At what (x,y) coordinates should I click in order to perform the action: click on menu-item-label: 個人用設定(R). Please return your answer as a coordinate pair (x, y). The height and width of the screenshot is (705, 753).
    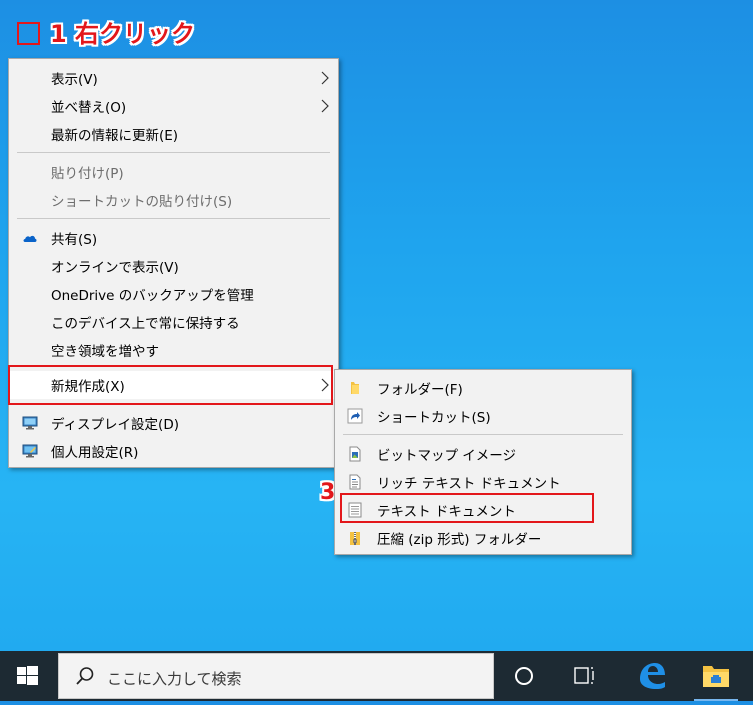
    Looking at the image, I should click on (95, 453).